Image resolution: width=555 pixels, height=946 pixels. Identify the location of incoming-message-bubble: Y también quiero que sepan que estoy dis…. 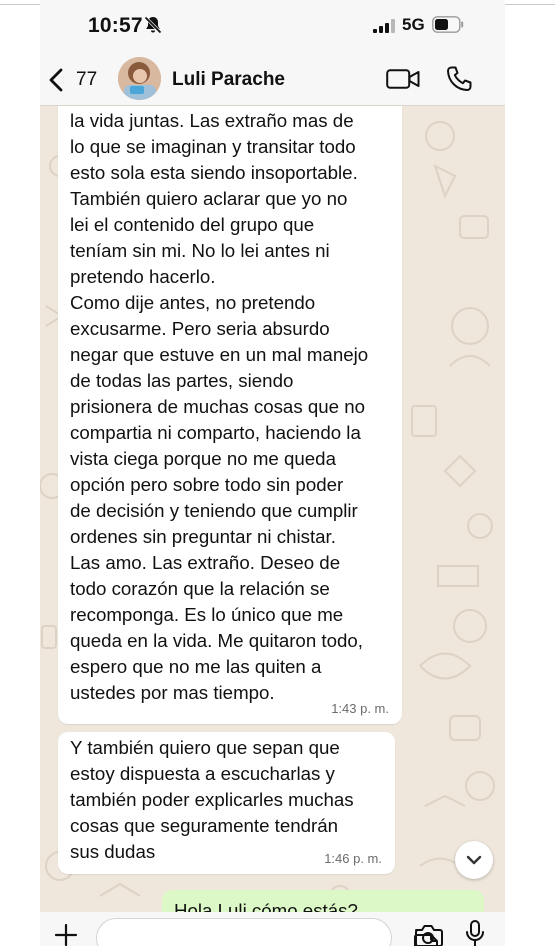
(226, 803).